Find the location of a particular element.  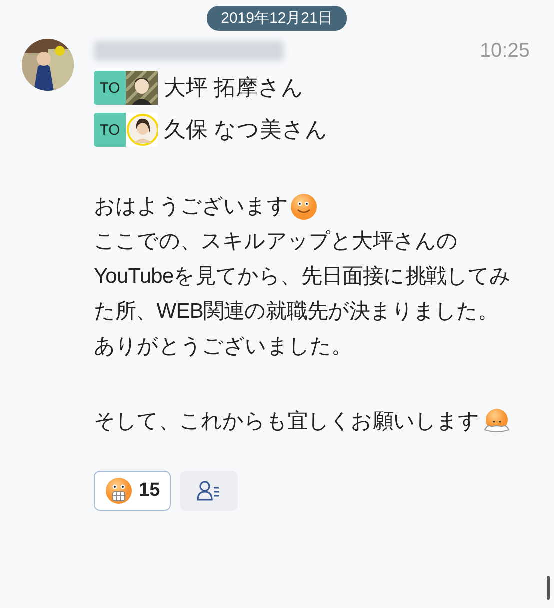

message-text: ここでの、スキルアップと大坪さんのYouTubeを見てから、先日面接に挑戦してみた所、WEB関連の就職先が決まりました。 is located at coordinates (303, 276).